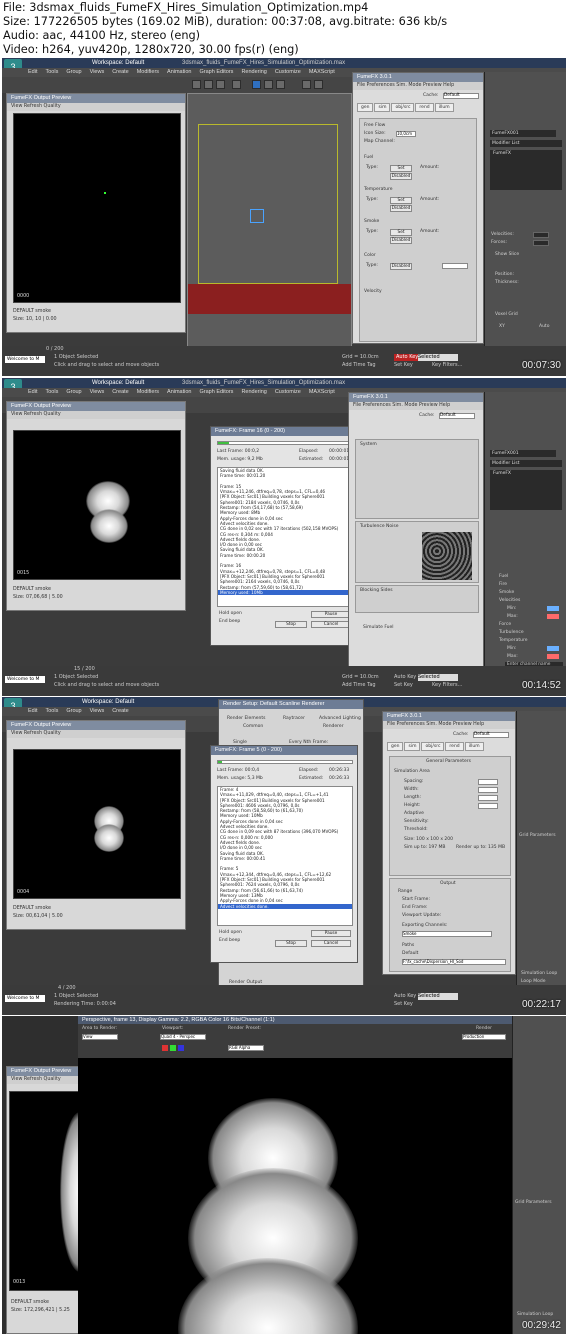  What do you see at coordinates (541, 243) in the screenshot?
I see `forces-field` at bounding box center [541, 243].